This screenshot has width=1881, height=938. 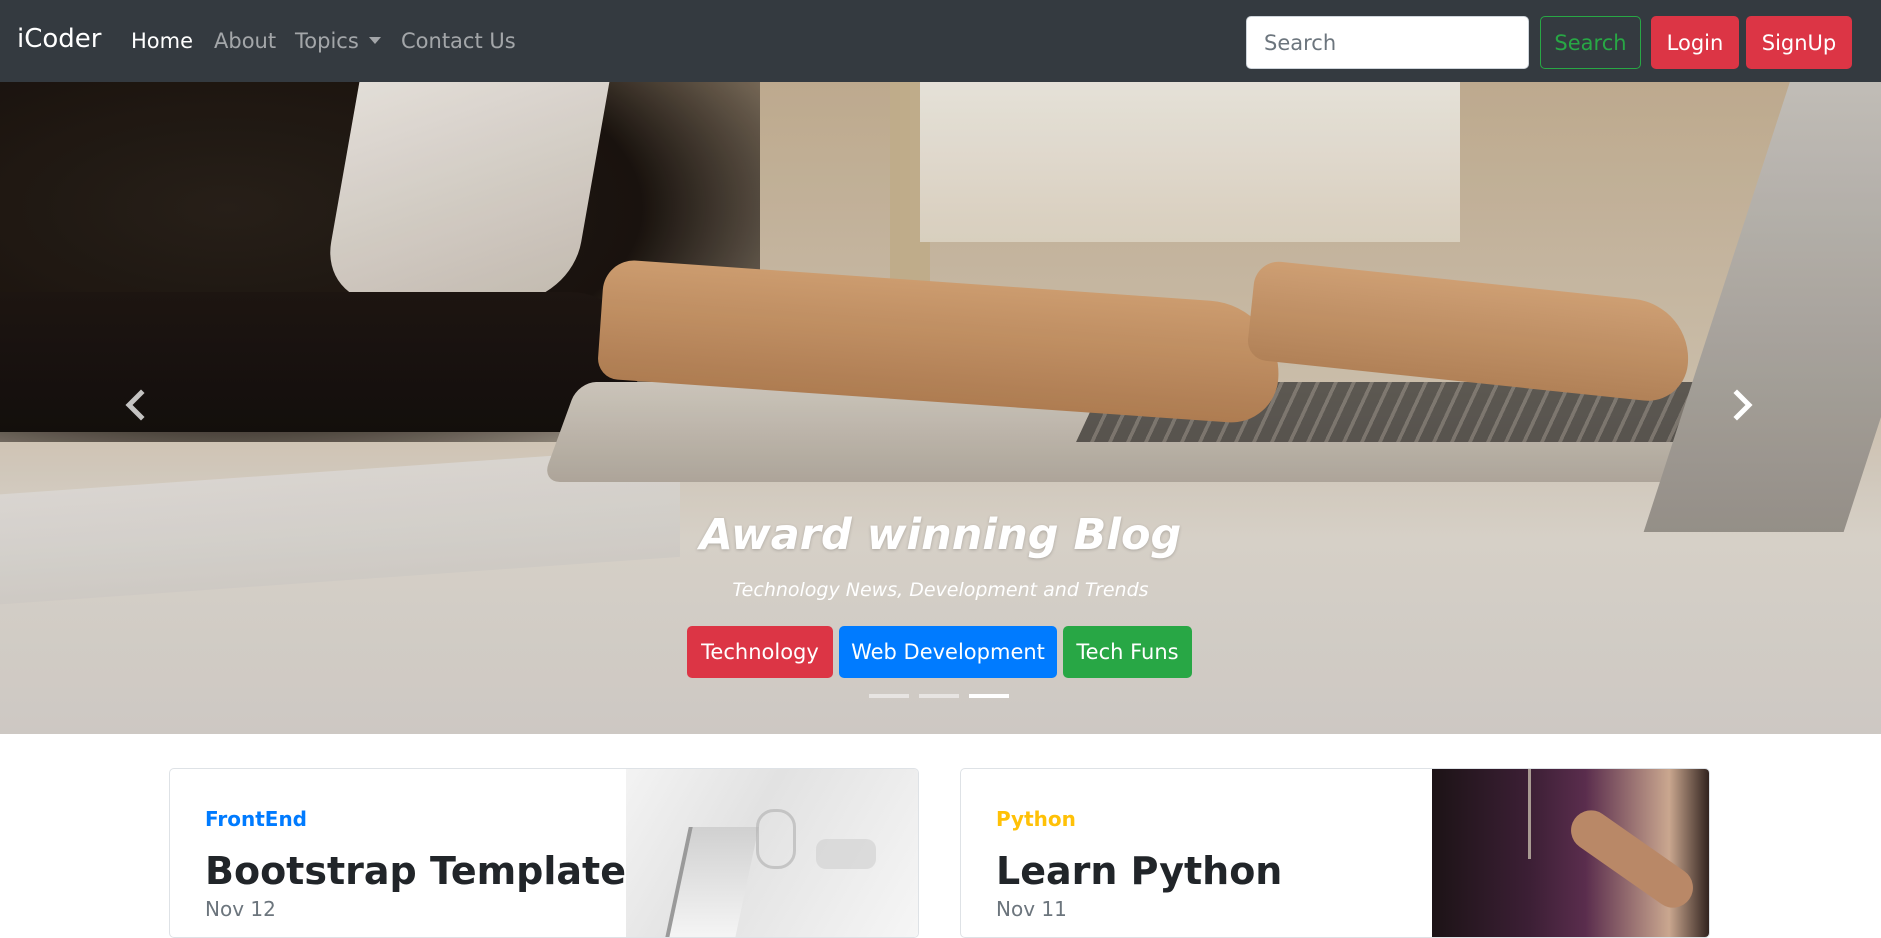 What do you see at coordinates (1139, 871) in the screenshot?
I see `card-title: Learn Python` at bounding box center [1139, 871].